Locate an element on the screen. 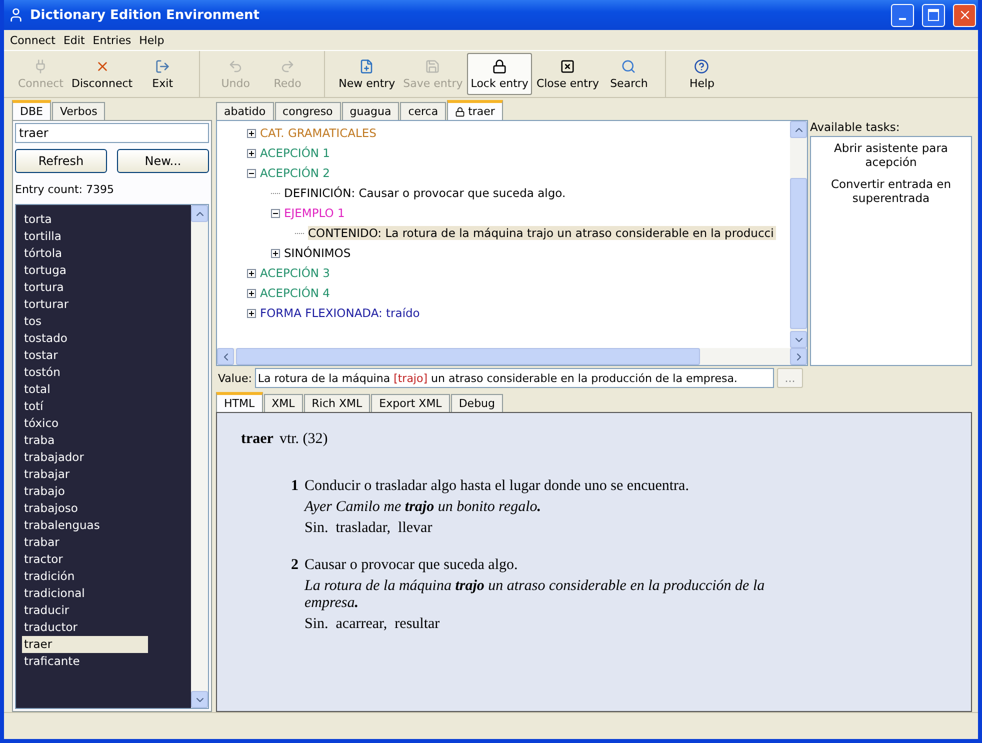  close-icon is located at coordinates (568, 66).